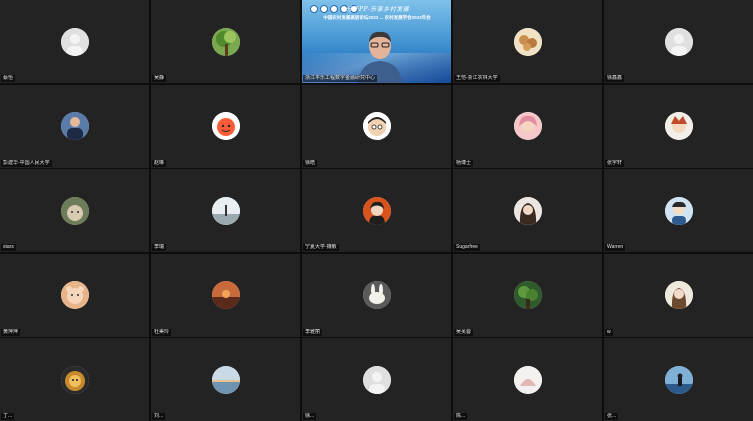 This screenshot has height=421, width=753. Describe the element at coordinates (159, 163) in the screenshot. I see `participant-name: 赵琳` at that location.